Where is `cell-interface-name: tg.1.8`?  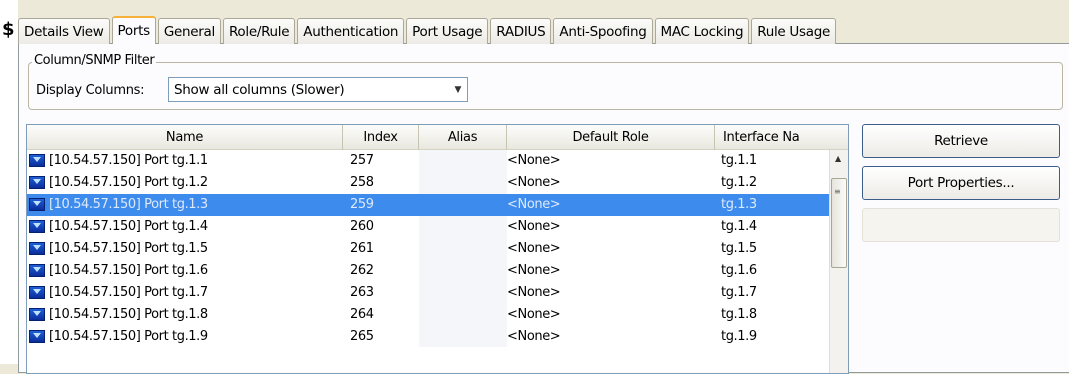 cell-interface-name: tg.1.8 is located at coordinates (739, 314).